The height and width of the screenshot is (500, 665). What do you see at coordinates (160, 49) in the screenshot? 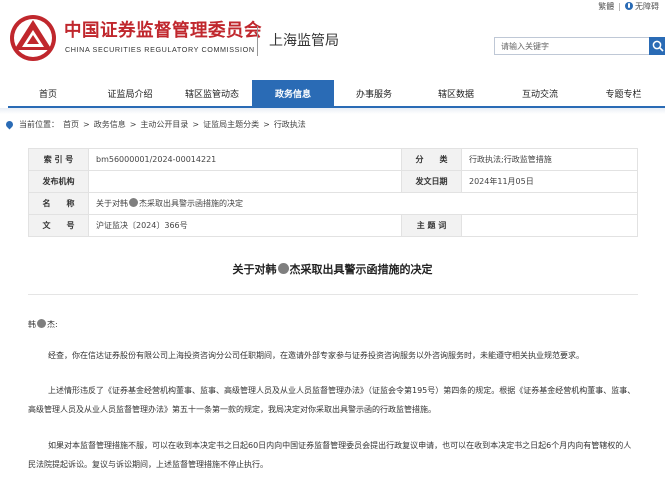
I see `org-name-english: CHINA SECURITIES REGULATORY COMMISSION` at bounding box center [160, 49].